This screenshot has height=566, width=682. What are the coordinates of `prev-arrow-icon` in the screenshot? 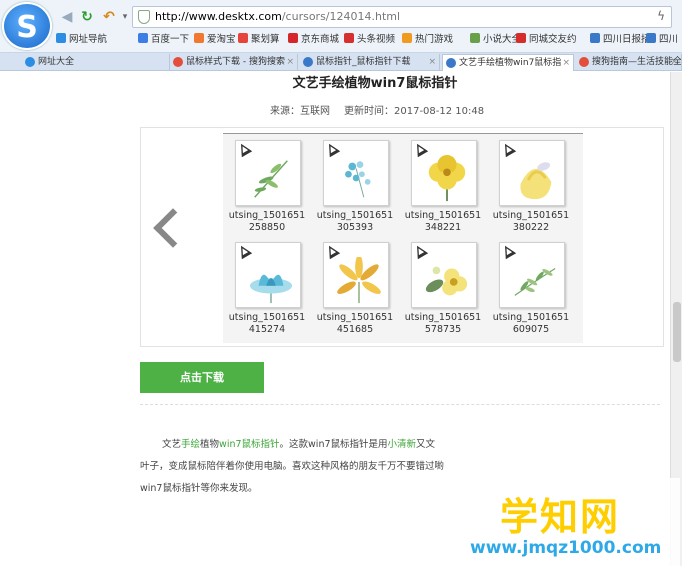 It's located at (164, 230).